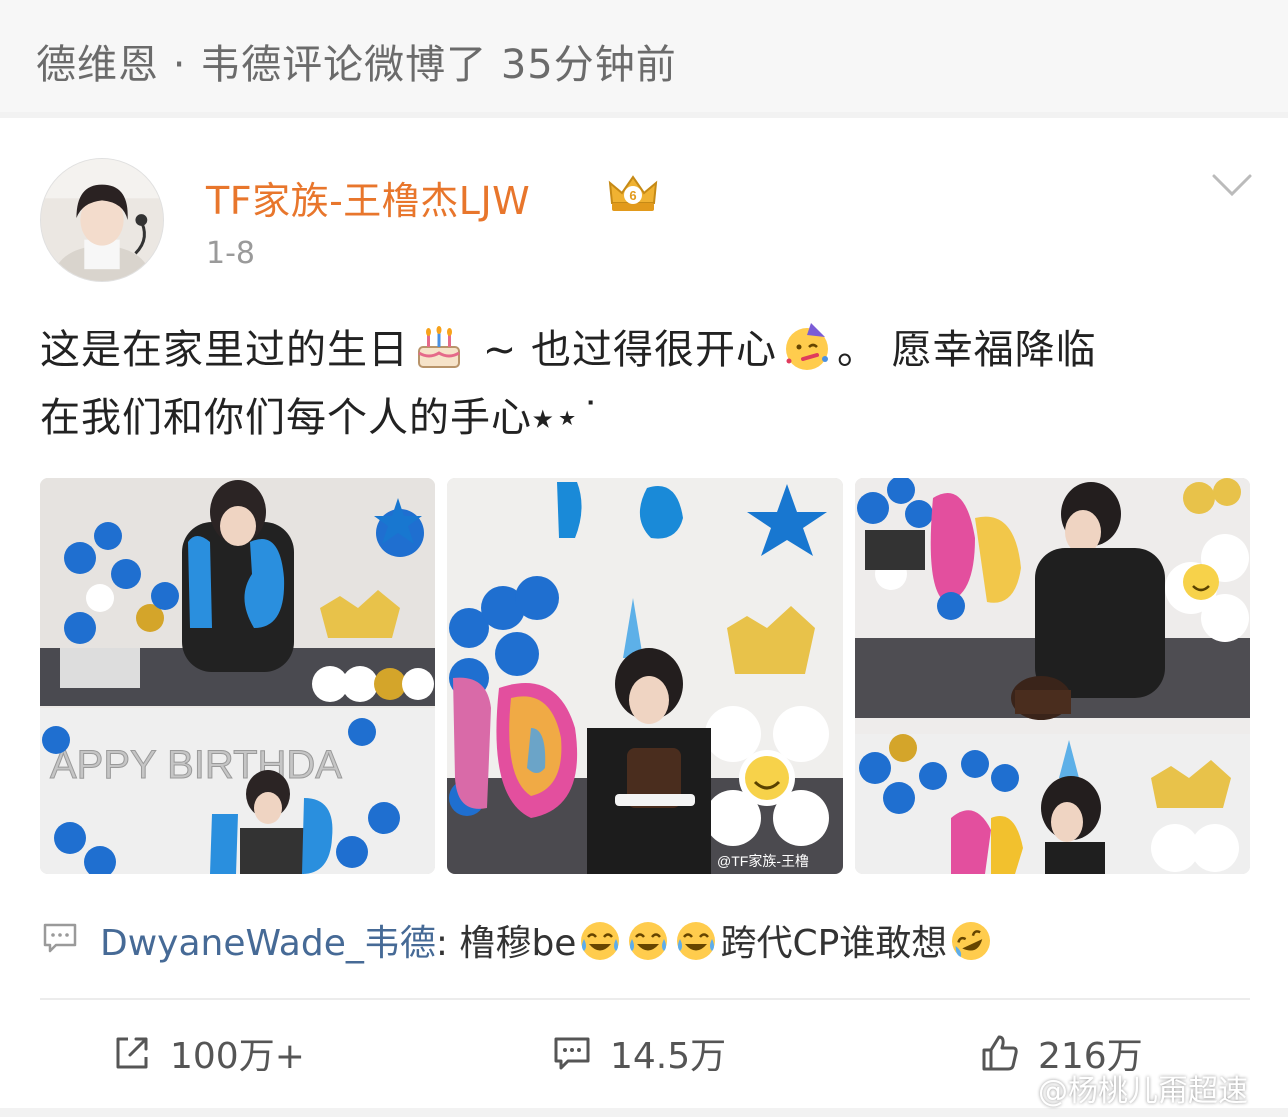 The width and height of the screenshot is (1288, 1117). Describe the element at coordinates (806, 346) in the screenshot. I see `partying-face-icon` at that location.